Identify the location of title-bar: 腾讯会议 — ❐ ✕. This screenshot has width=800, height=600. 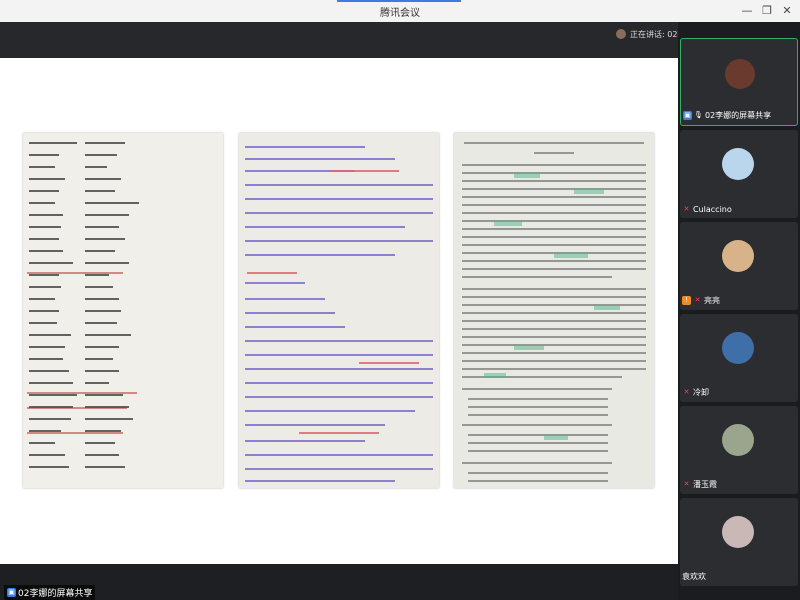
(400, 11).